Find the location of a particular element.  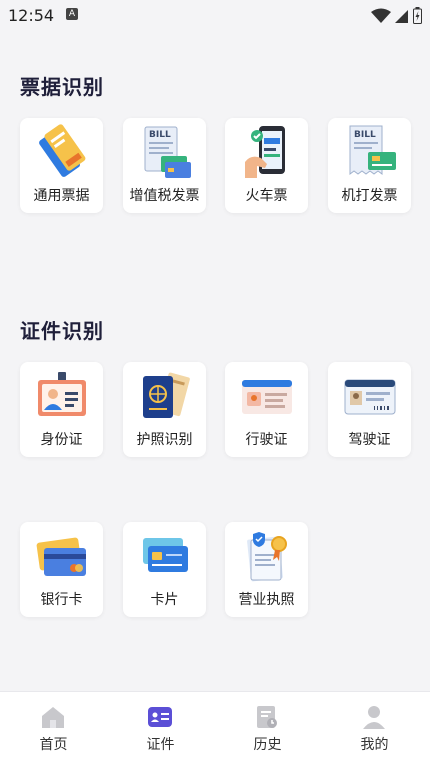

tab-label: 历史 is located at coordinates (267, 745).